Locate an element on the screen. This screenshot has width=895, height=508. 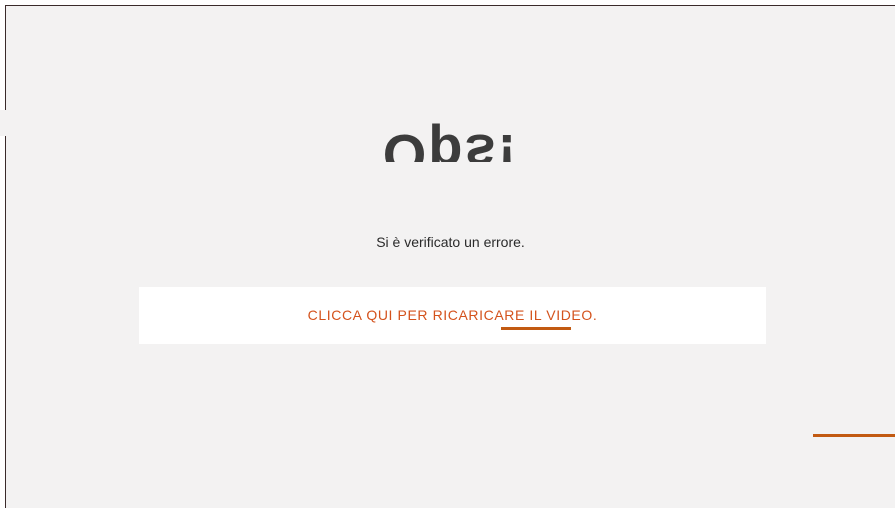
accent-line is located at coordinates (854, 435).